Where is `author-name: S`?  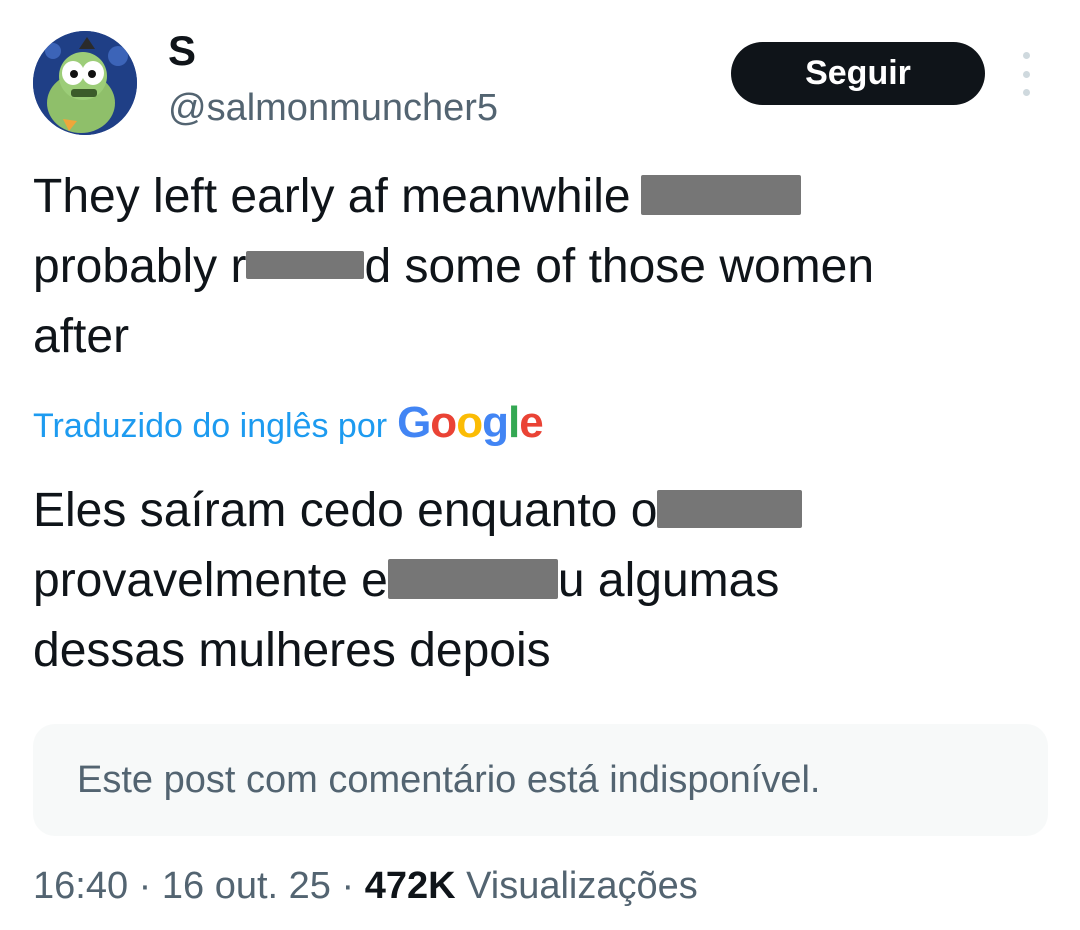
author-name: S is located at coordinates (182, 51).